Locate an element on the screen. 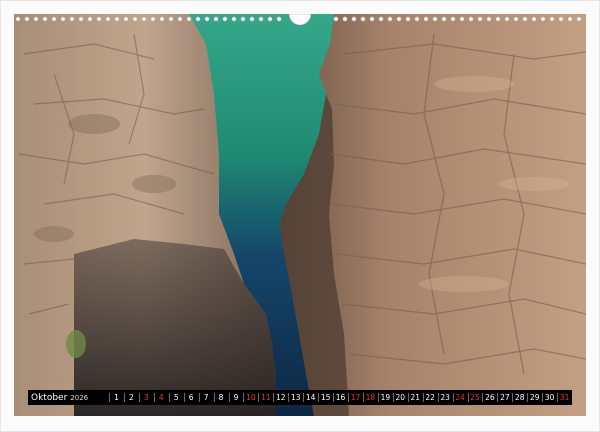  calendar-day: 31 is located at coordinates (564, 397).